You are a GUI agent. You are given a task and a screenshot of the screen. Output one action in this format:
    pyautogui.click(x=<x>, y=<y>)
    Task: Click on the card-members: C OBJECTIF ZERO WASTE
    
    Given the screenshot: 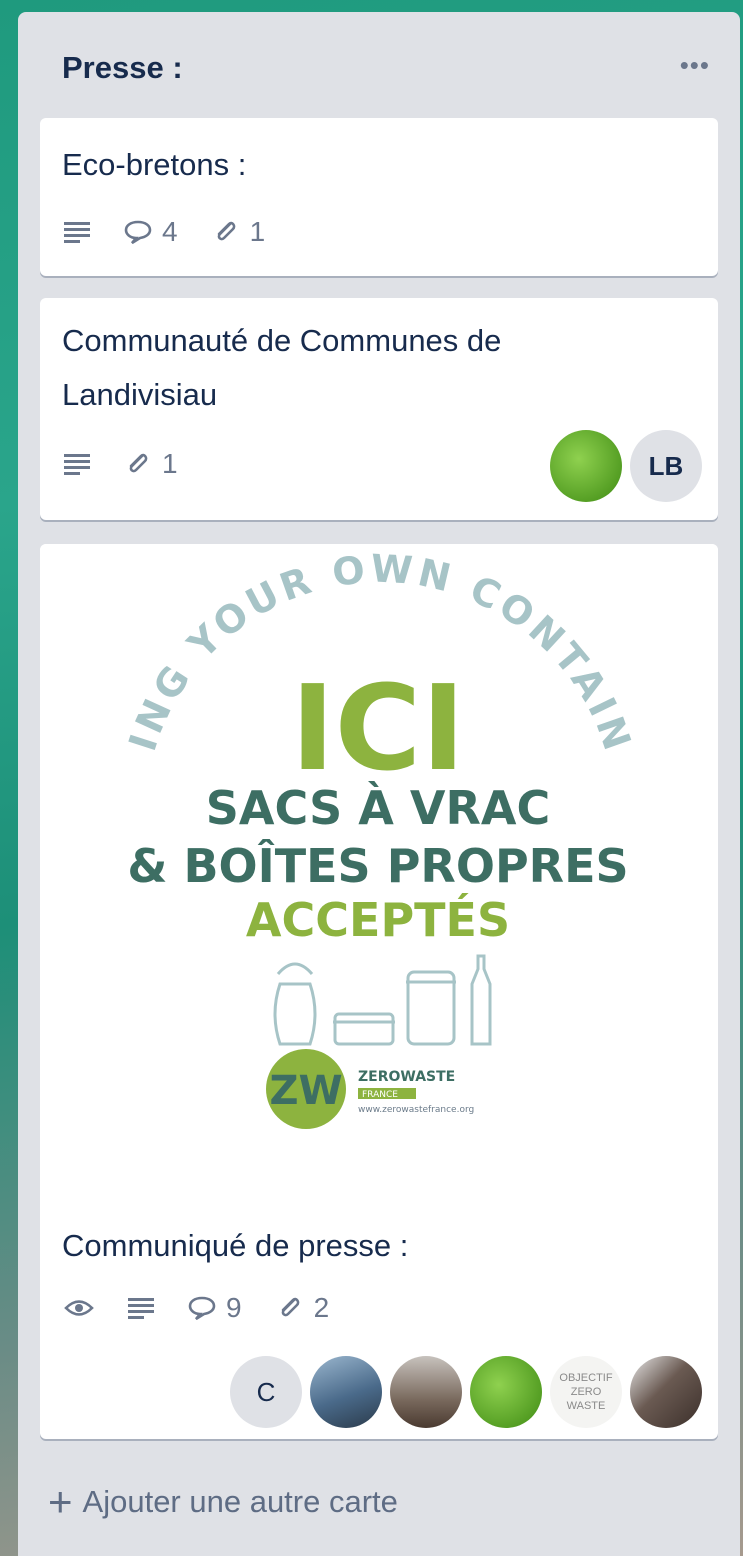 What is the action you would take?
    pyautogui.click(x=466, y=1392)
    